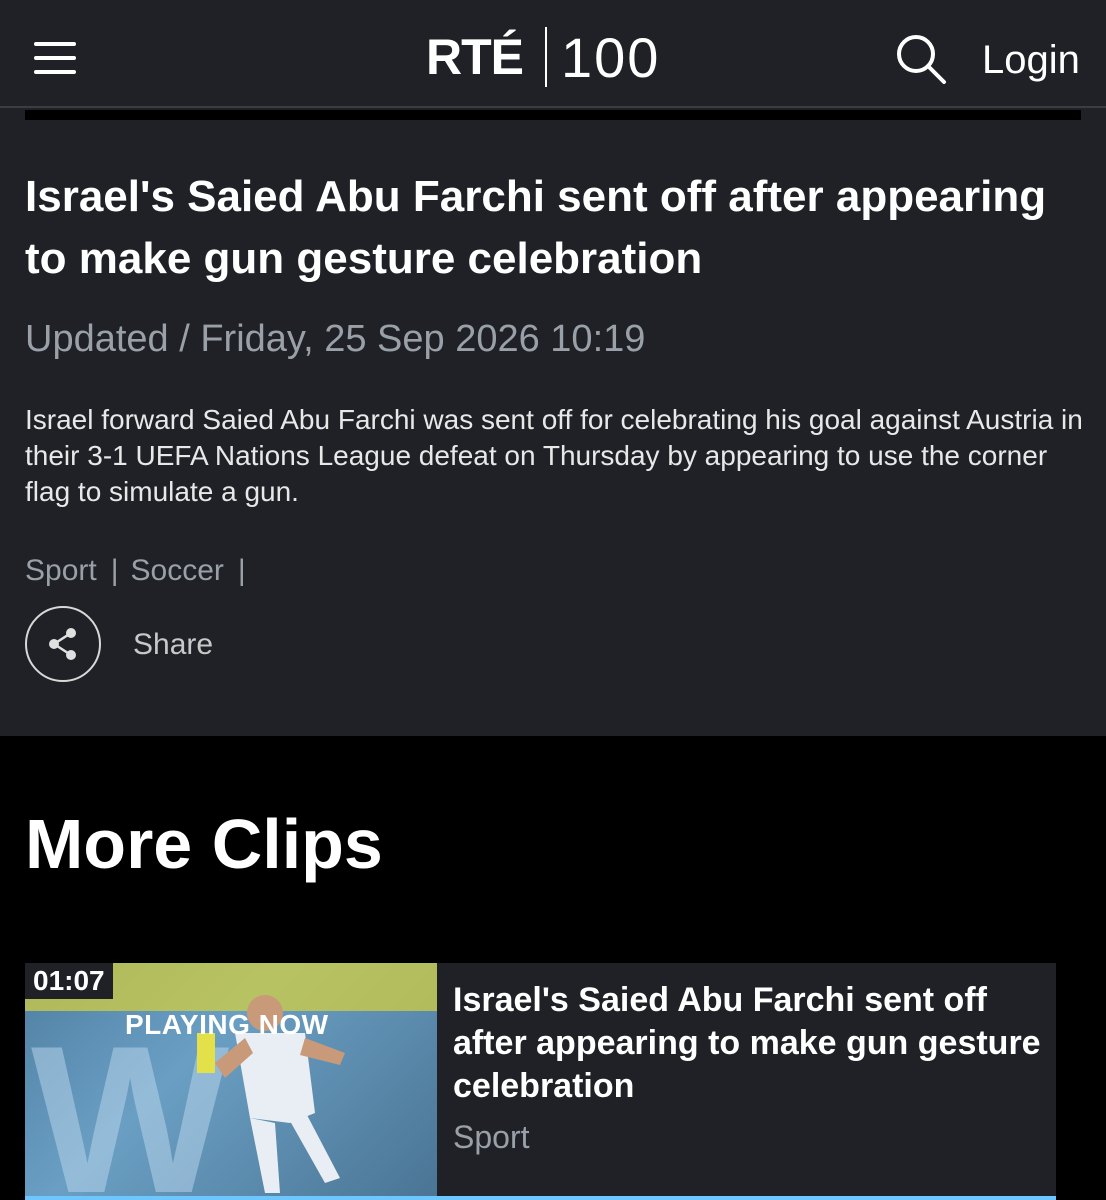 The height and width of the screenshot is (1200, 1106). What do you see at coordinates (177, 571) in the screenshot?
I see `tag-soccer: Soccer` at bounding box center [177, 571].